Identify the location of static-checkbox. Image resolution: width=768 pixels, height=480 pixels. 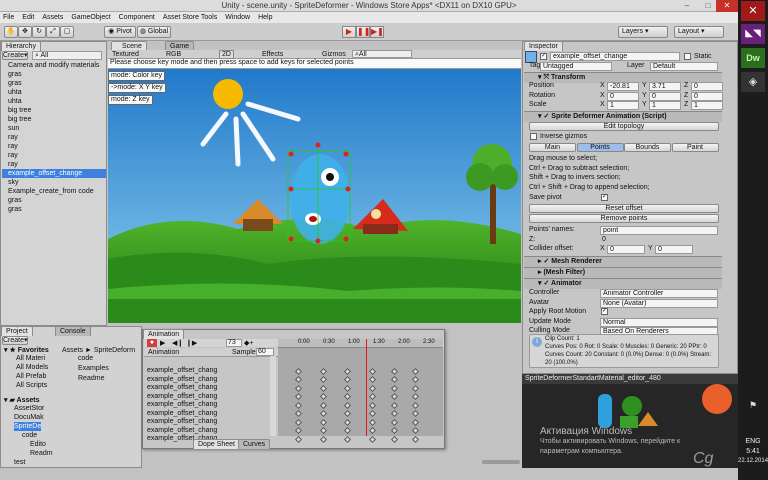
(687, 56).